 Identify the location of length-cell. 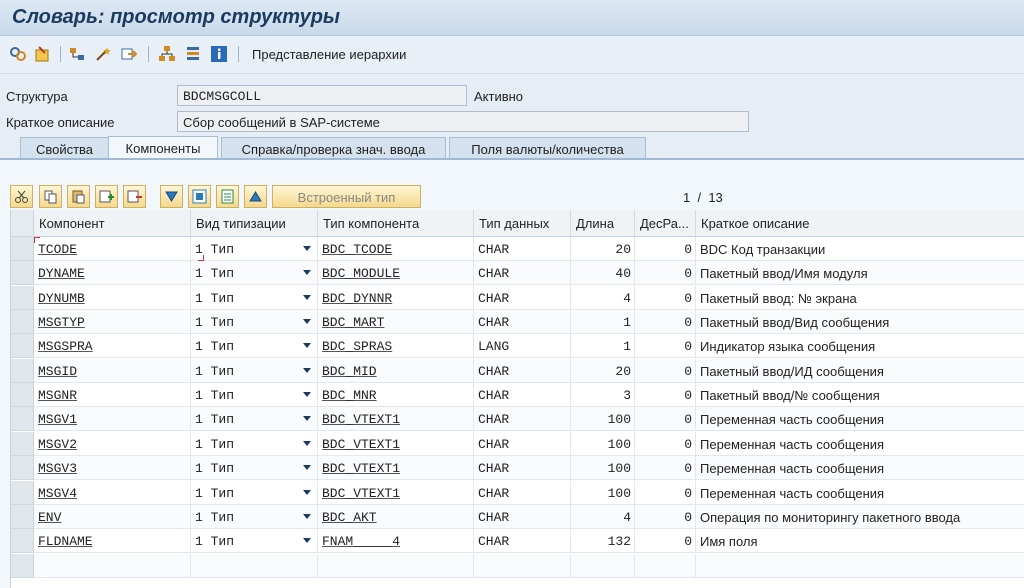
(603, 565).